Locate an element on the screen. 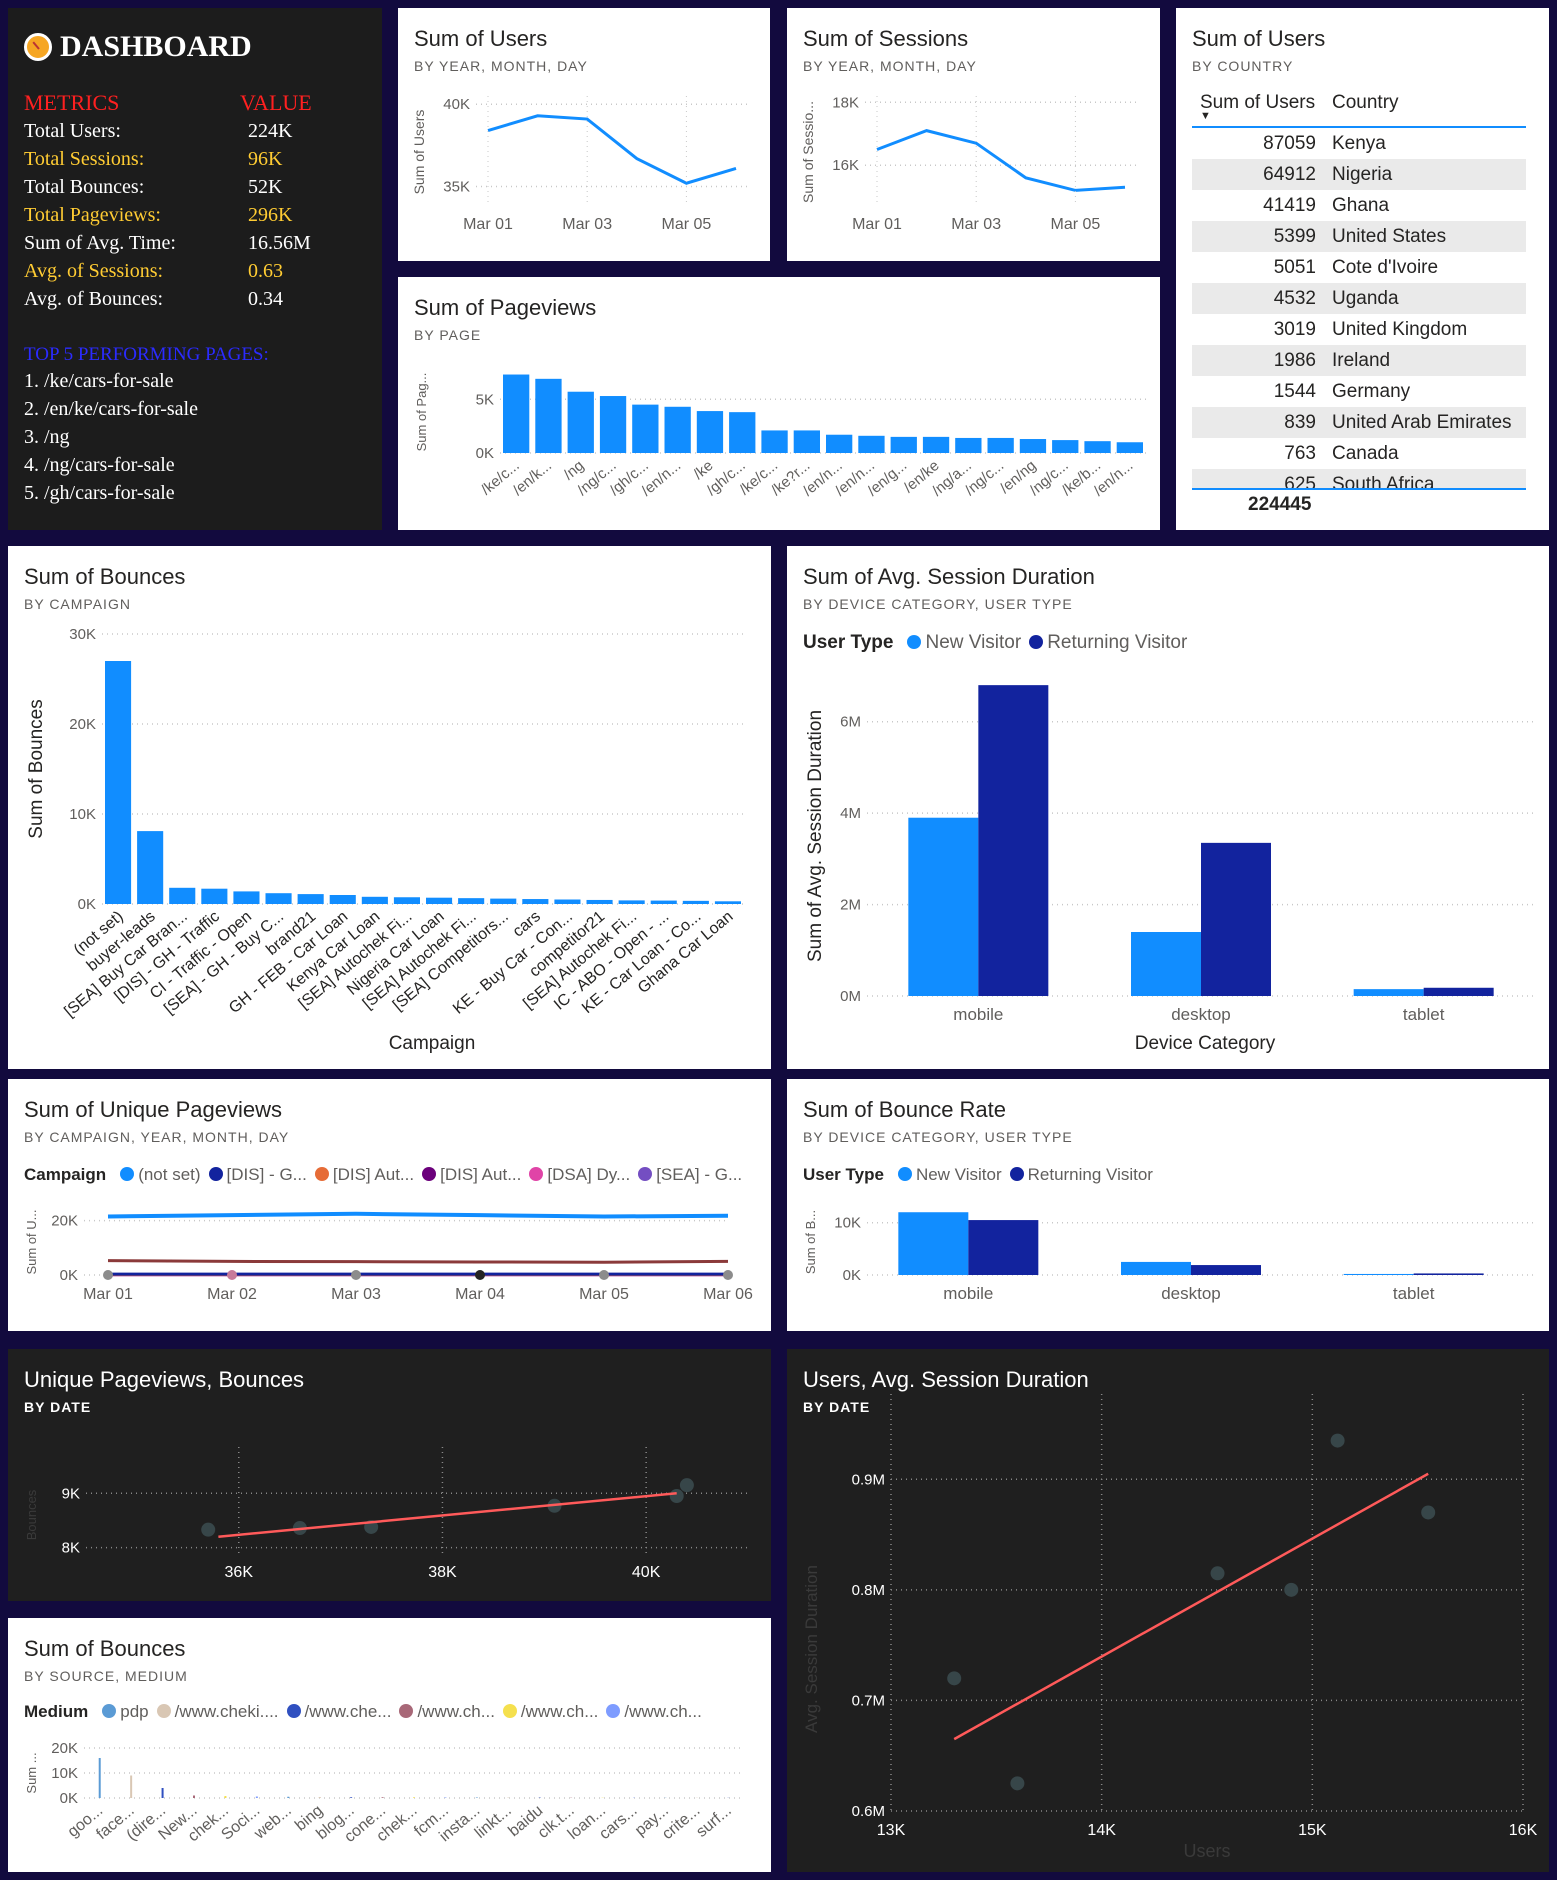  table-row: 1544 Germany is located at coordinates (1359, 391).